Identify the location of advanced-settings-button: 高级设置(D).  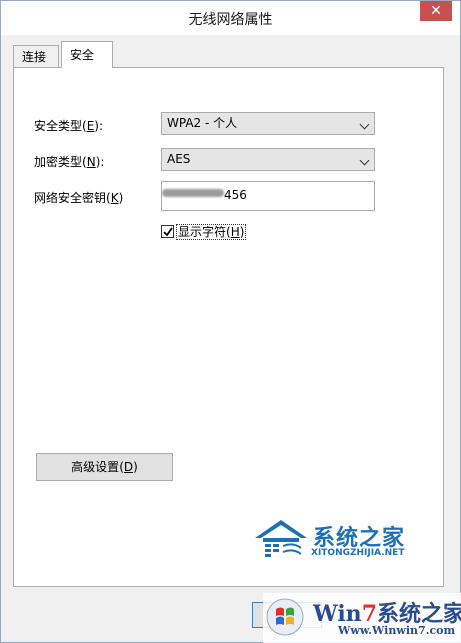
(104, 467).